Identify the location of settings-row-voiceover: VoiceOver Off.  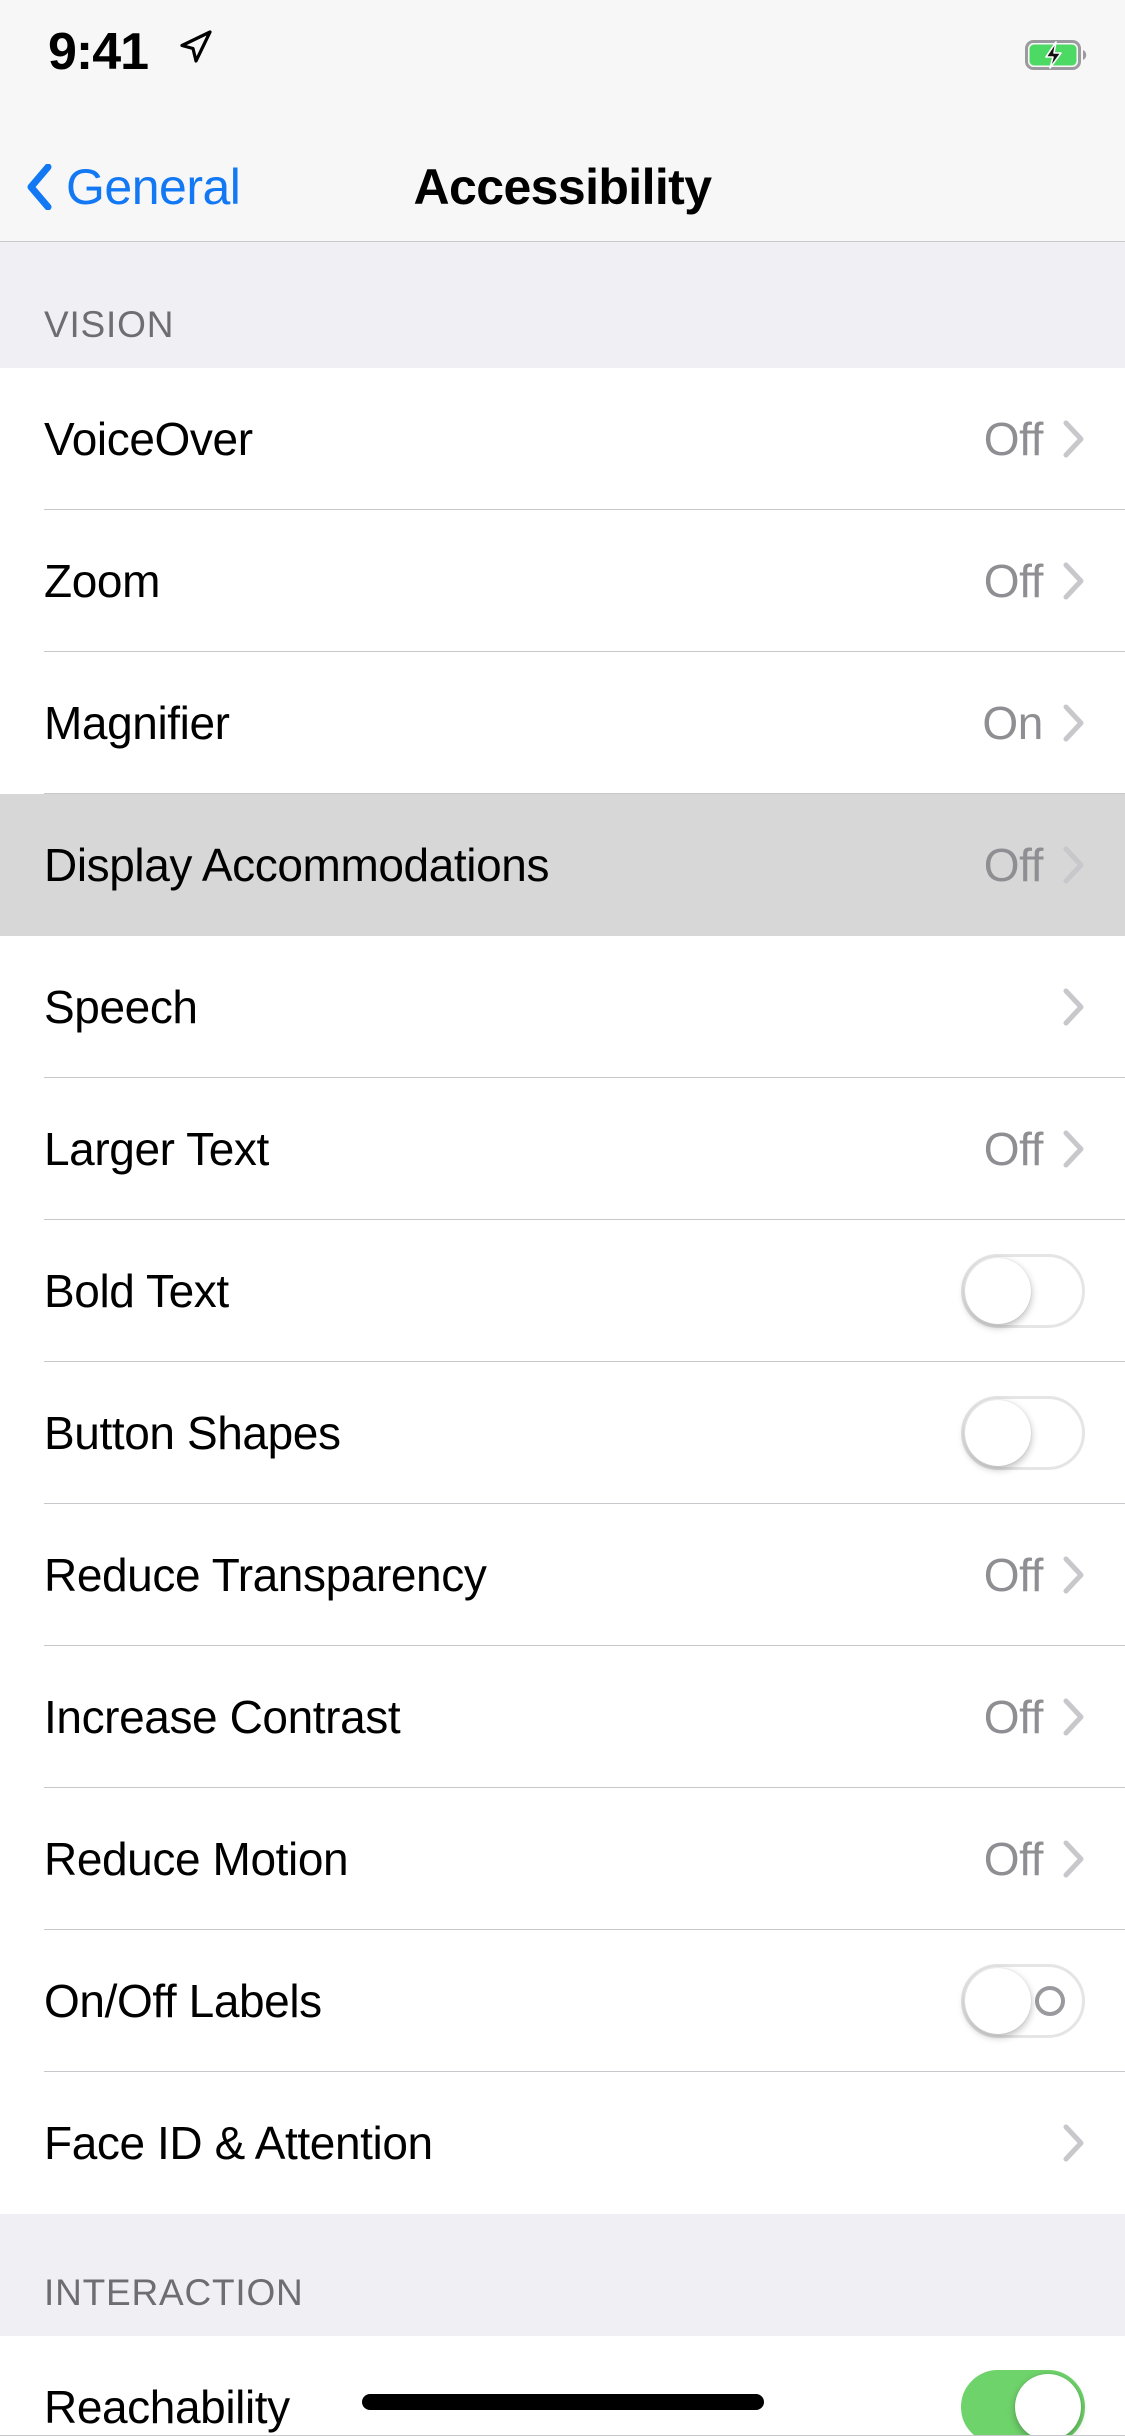
(562, 439).